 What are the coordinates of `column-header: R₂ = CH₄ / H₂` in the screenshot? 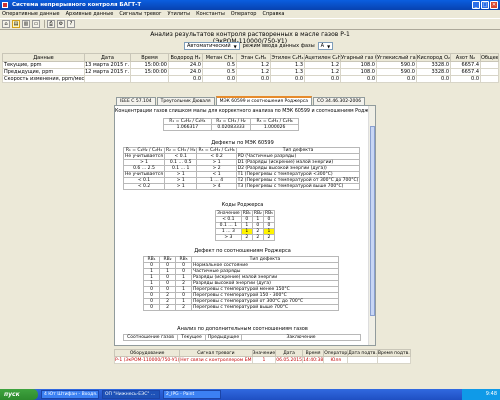 It's located at (180, 150).